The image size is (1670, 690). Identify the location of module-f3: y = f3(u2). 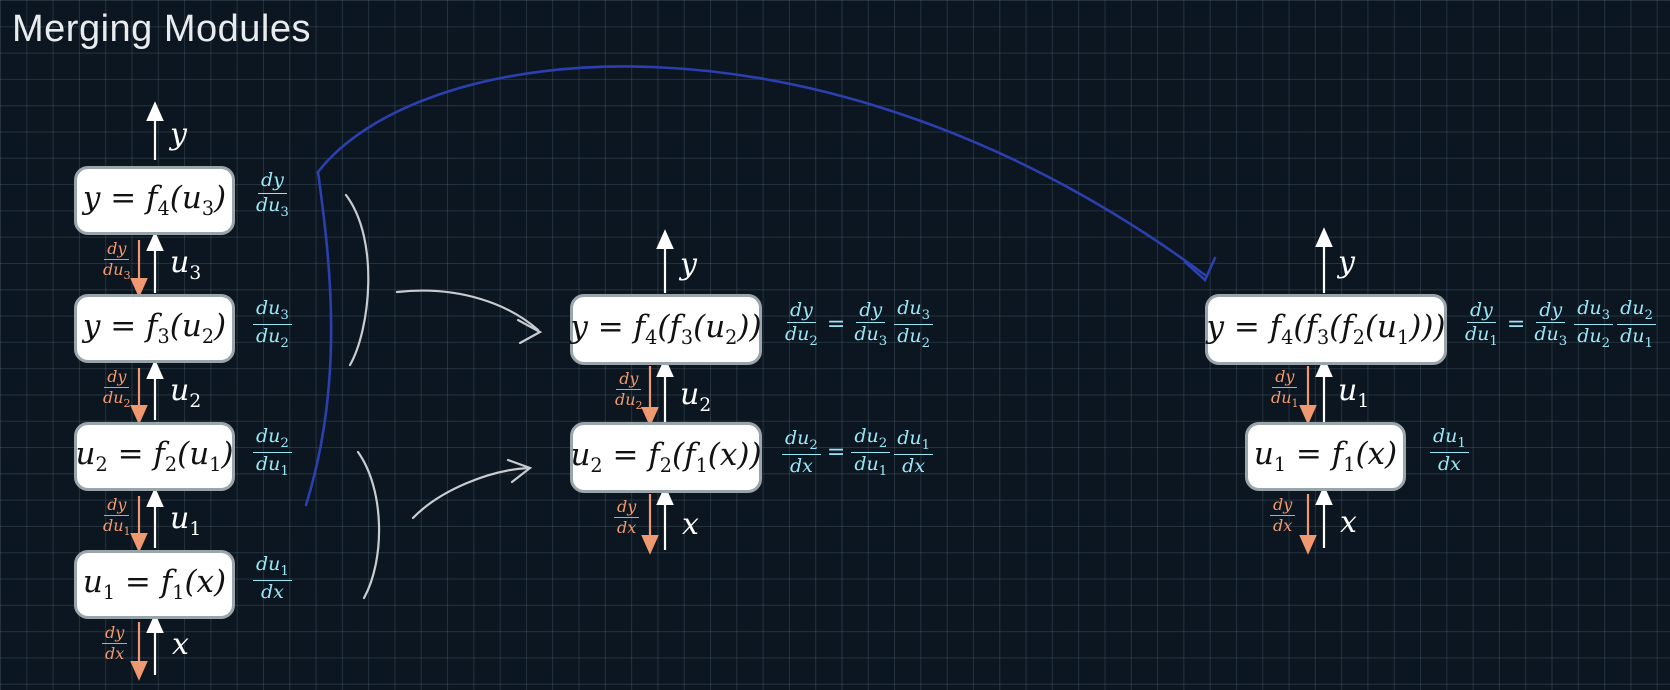
(154, 328).